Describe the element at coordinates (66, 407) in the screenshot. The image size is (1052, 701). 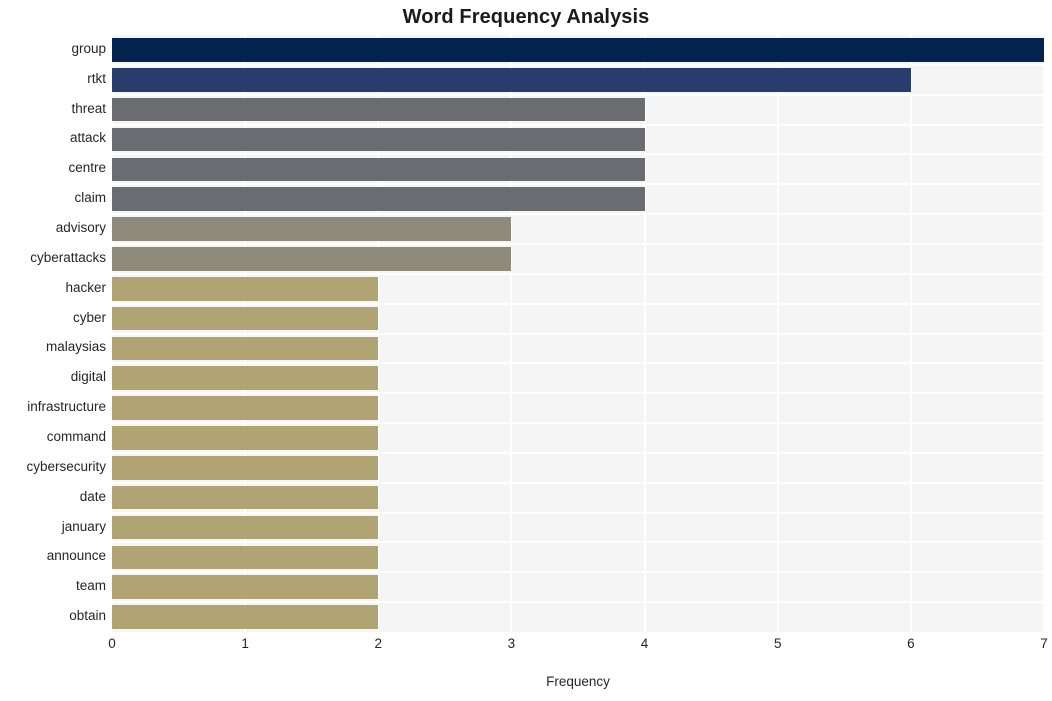
I see `y-axis-label-infrastructure: infrastructure` at that location.